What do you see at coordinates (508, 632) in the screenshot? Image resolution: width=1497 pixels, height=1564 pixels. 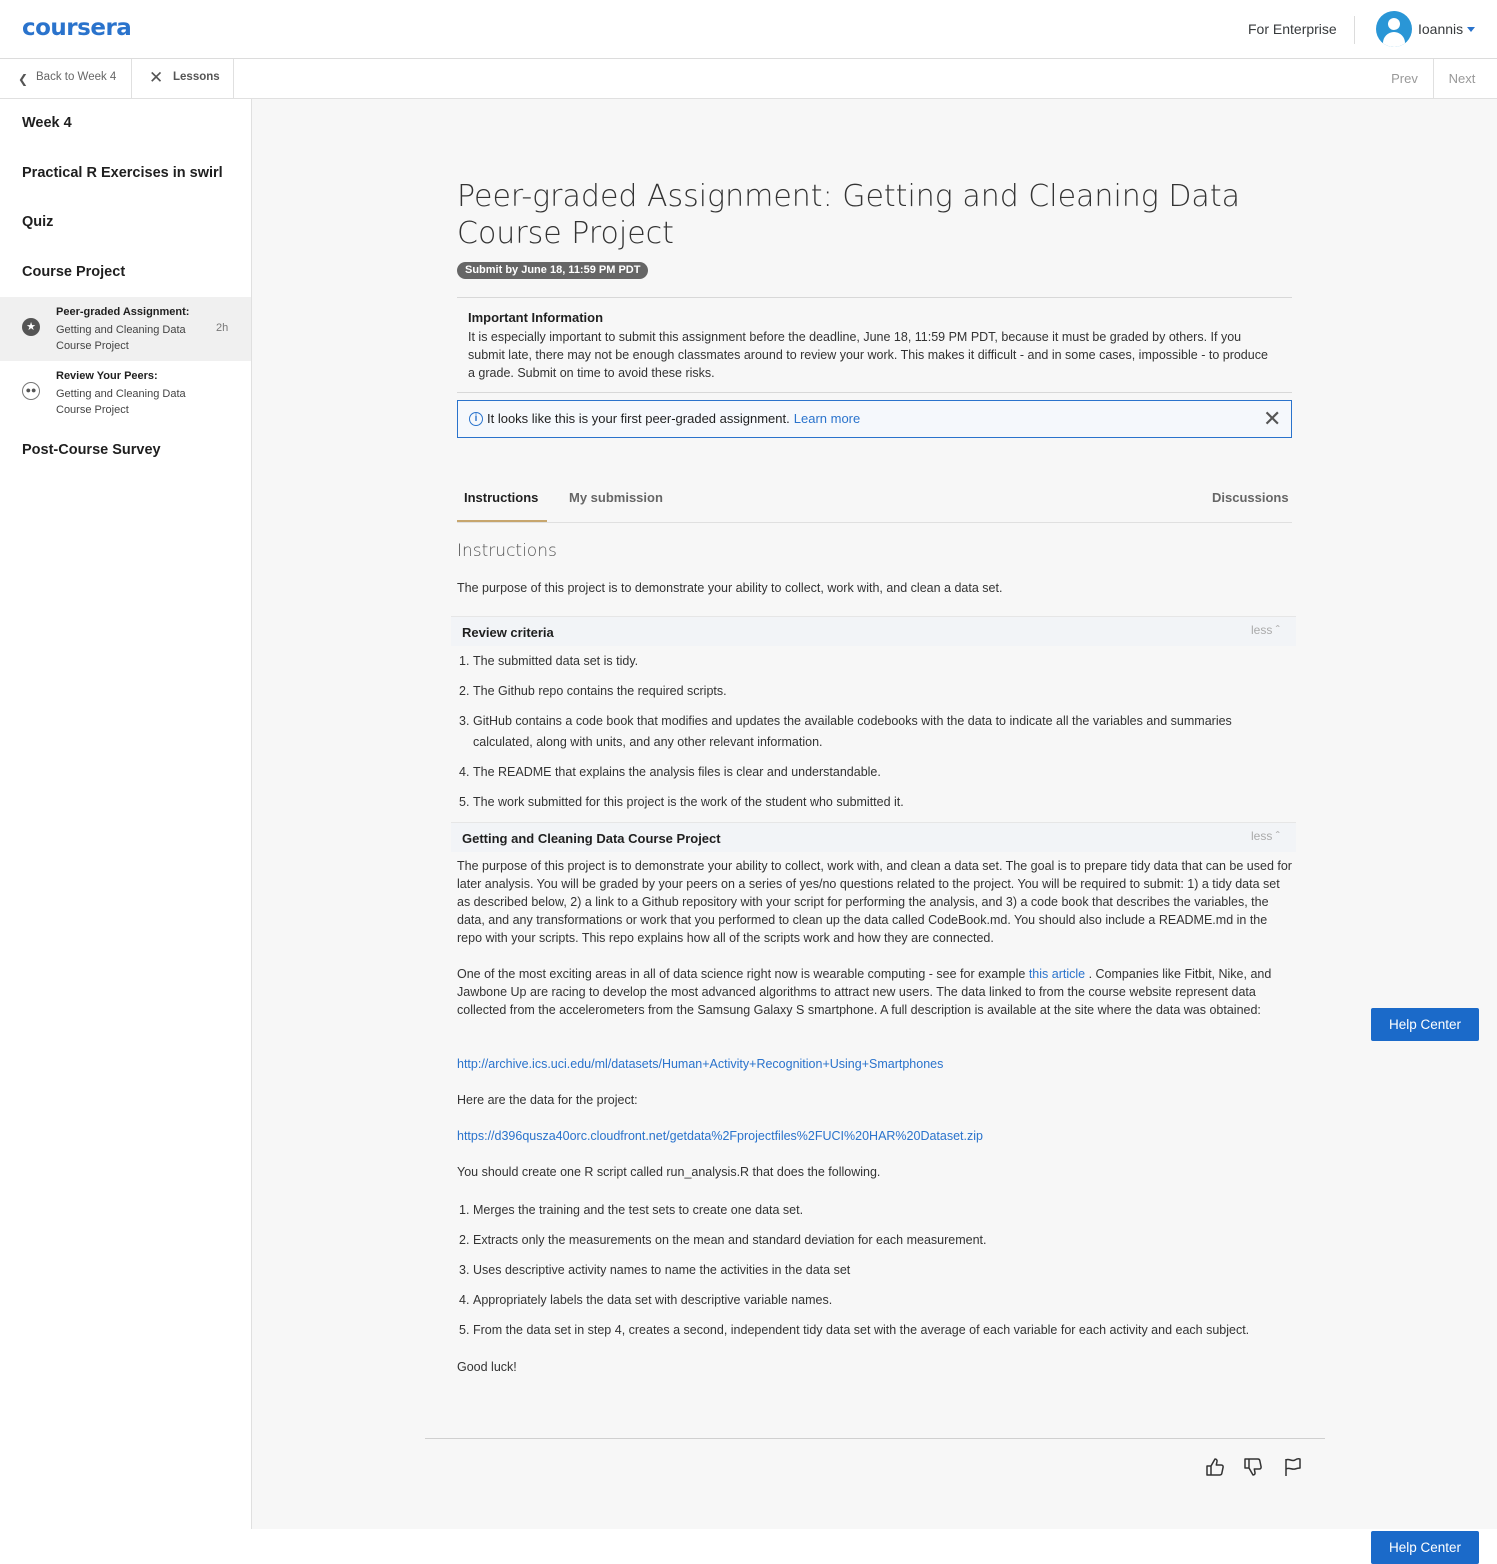 I see `review-criteria-title: Review criteria` at bounding box center [508, 632].